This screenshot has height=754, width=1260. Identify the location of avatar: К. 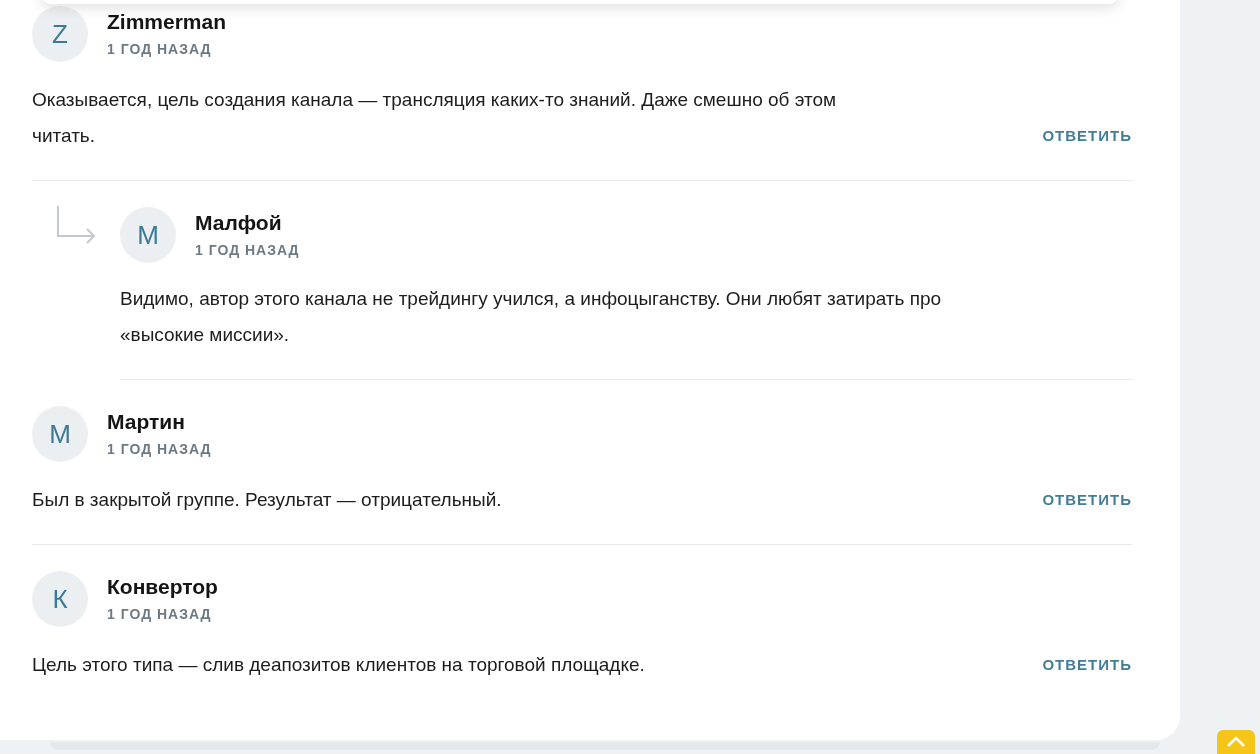
(60, 599).